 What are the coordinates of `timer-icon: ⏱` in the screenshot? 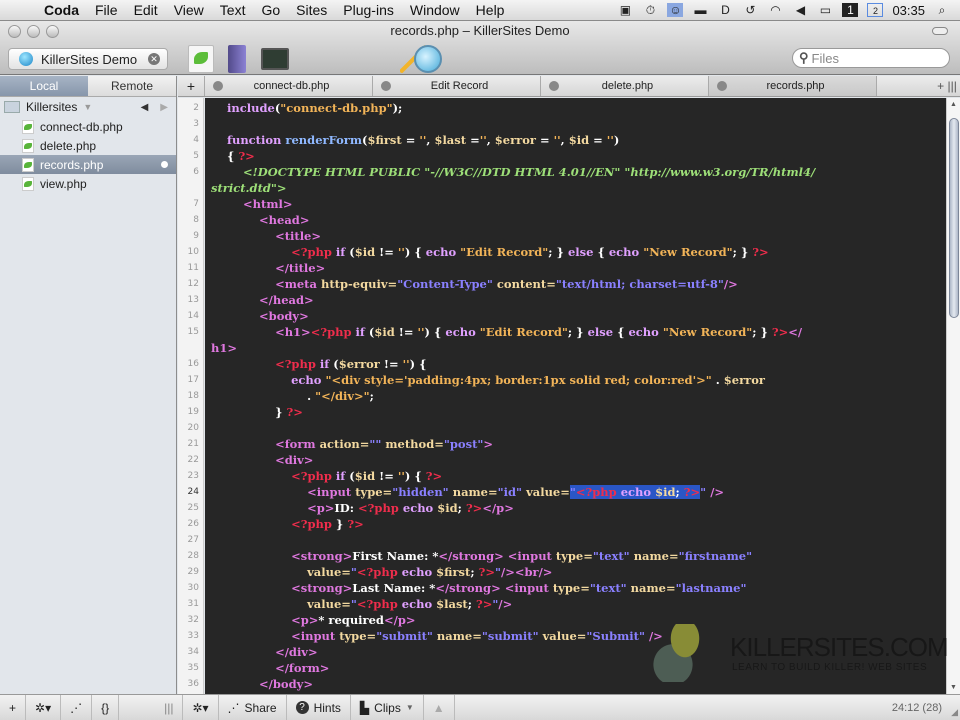 It's located at (650, 10).